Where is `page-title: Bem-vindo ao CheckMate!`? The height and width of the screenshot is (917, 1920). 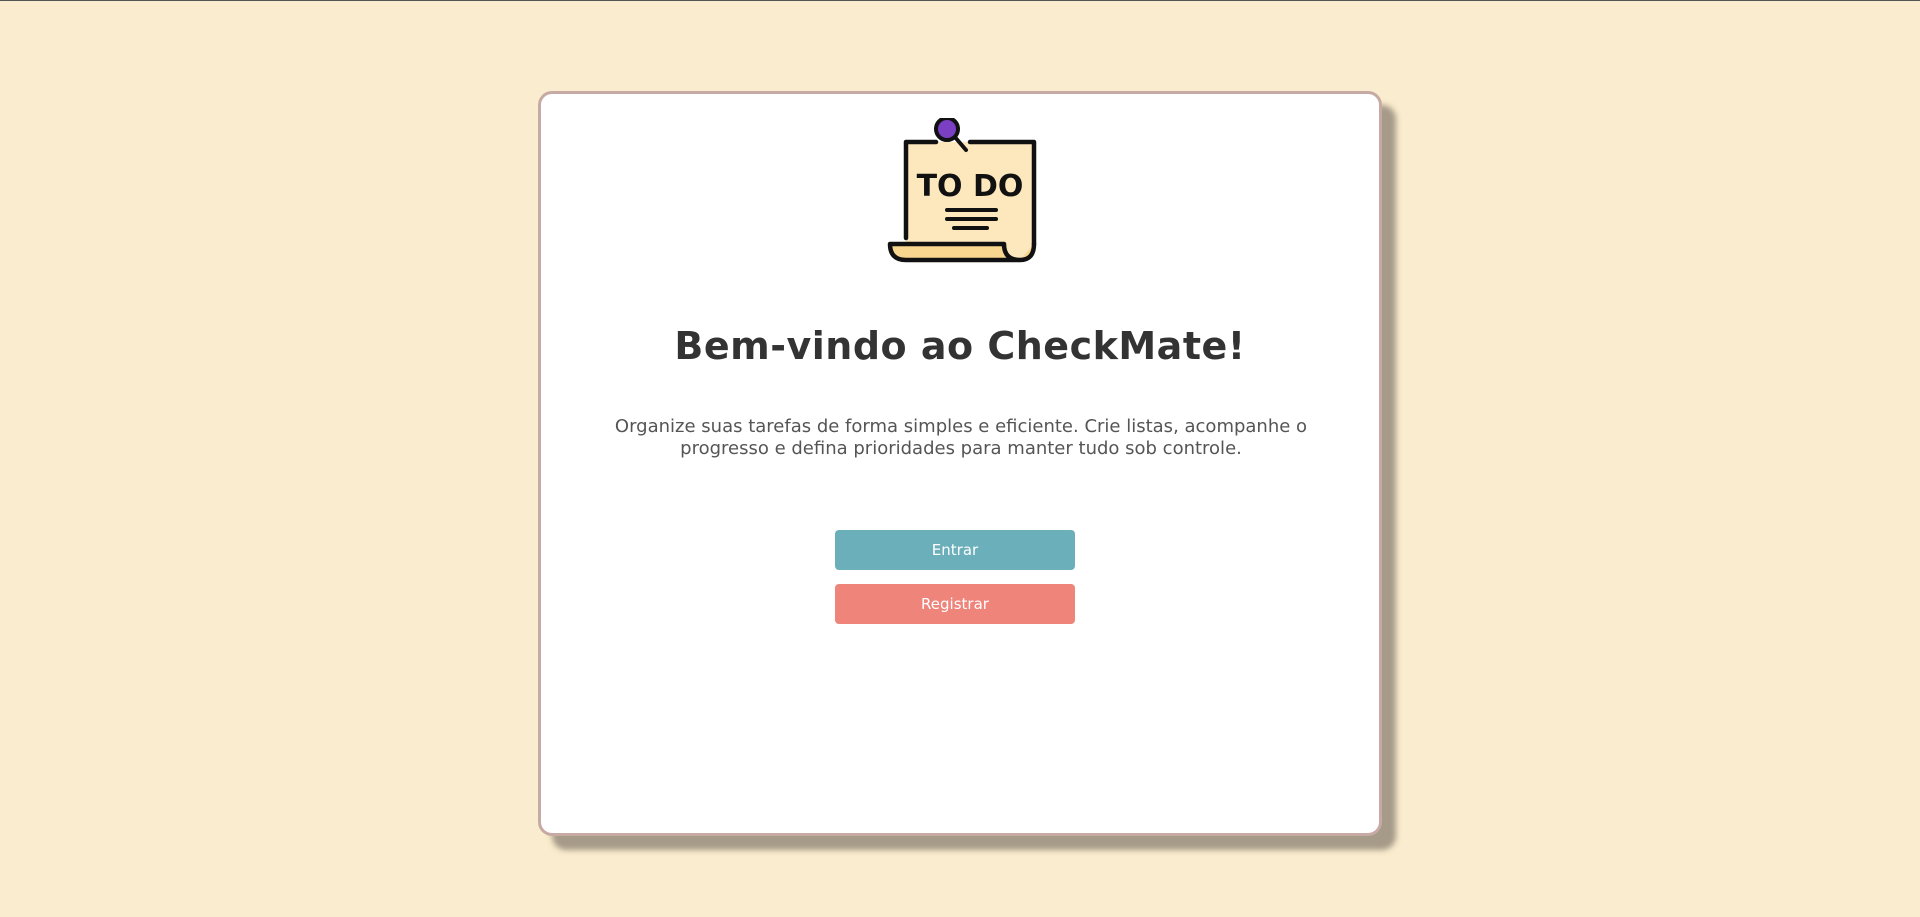
page-title: Bem-vindo ao CheckMate! is located at coordinates (960, 346).